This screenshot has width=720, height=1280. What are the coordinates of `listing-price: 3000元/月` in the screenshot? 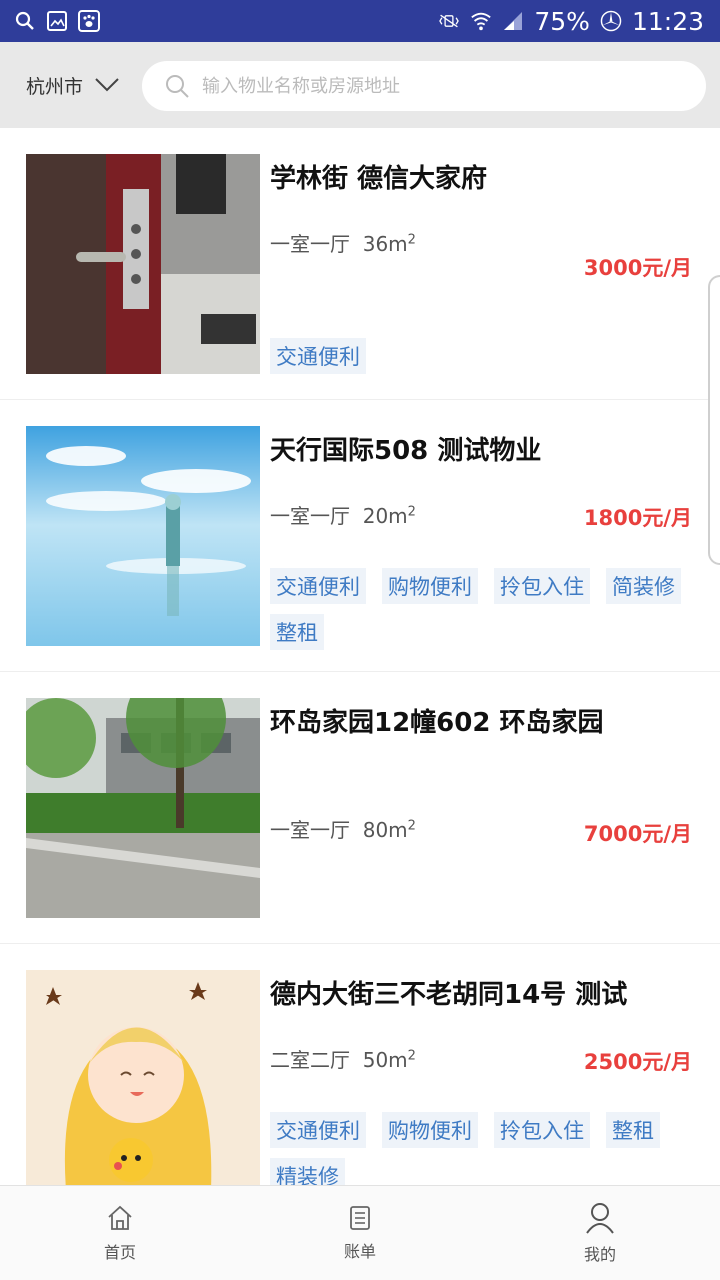 It's located at (637, 268).